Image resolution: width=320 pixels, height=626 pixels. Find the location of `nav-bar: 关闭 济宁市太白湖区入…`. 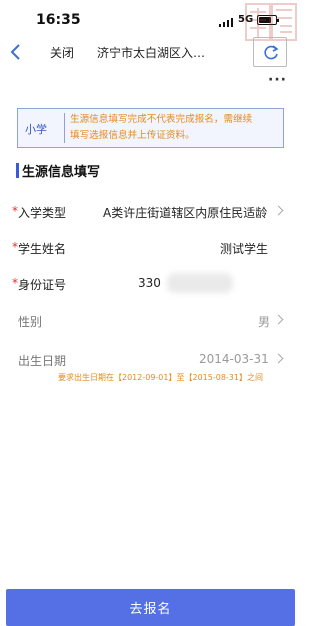

nav-bar: 关闭 济宁市太白湖区入… is located at coordinates (150, 52).